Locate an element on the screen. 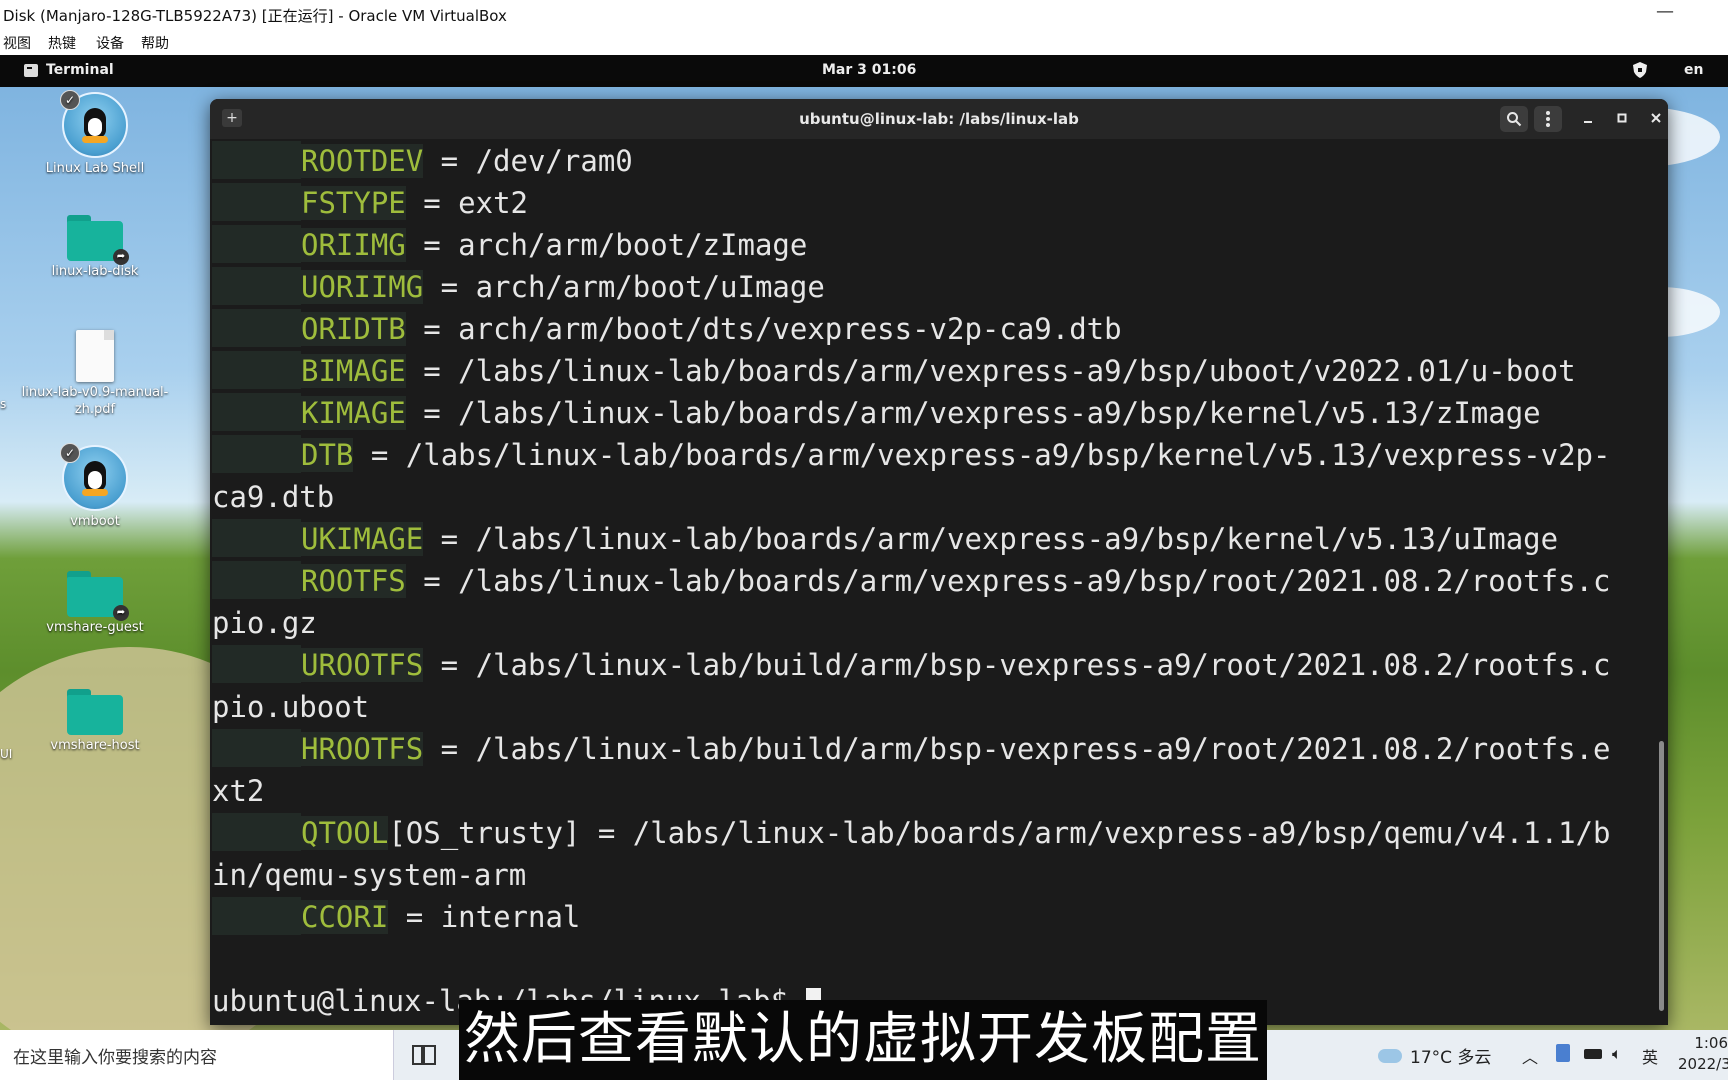 The height and width of the screenshot is (1080, 1728). config-key: BIMAGE is located at coordinates (353, 371).